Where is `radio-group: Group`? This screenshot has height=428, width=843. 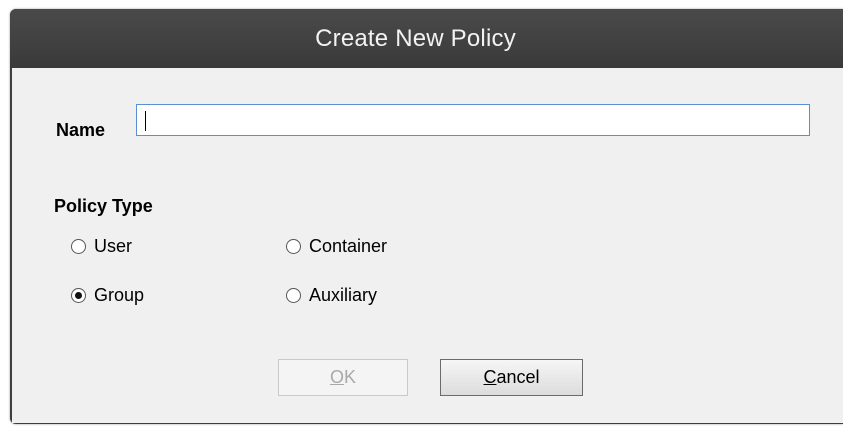
radio-group: Group is located at coordinates (107, 295).